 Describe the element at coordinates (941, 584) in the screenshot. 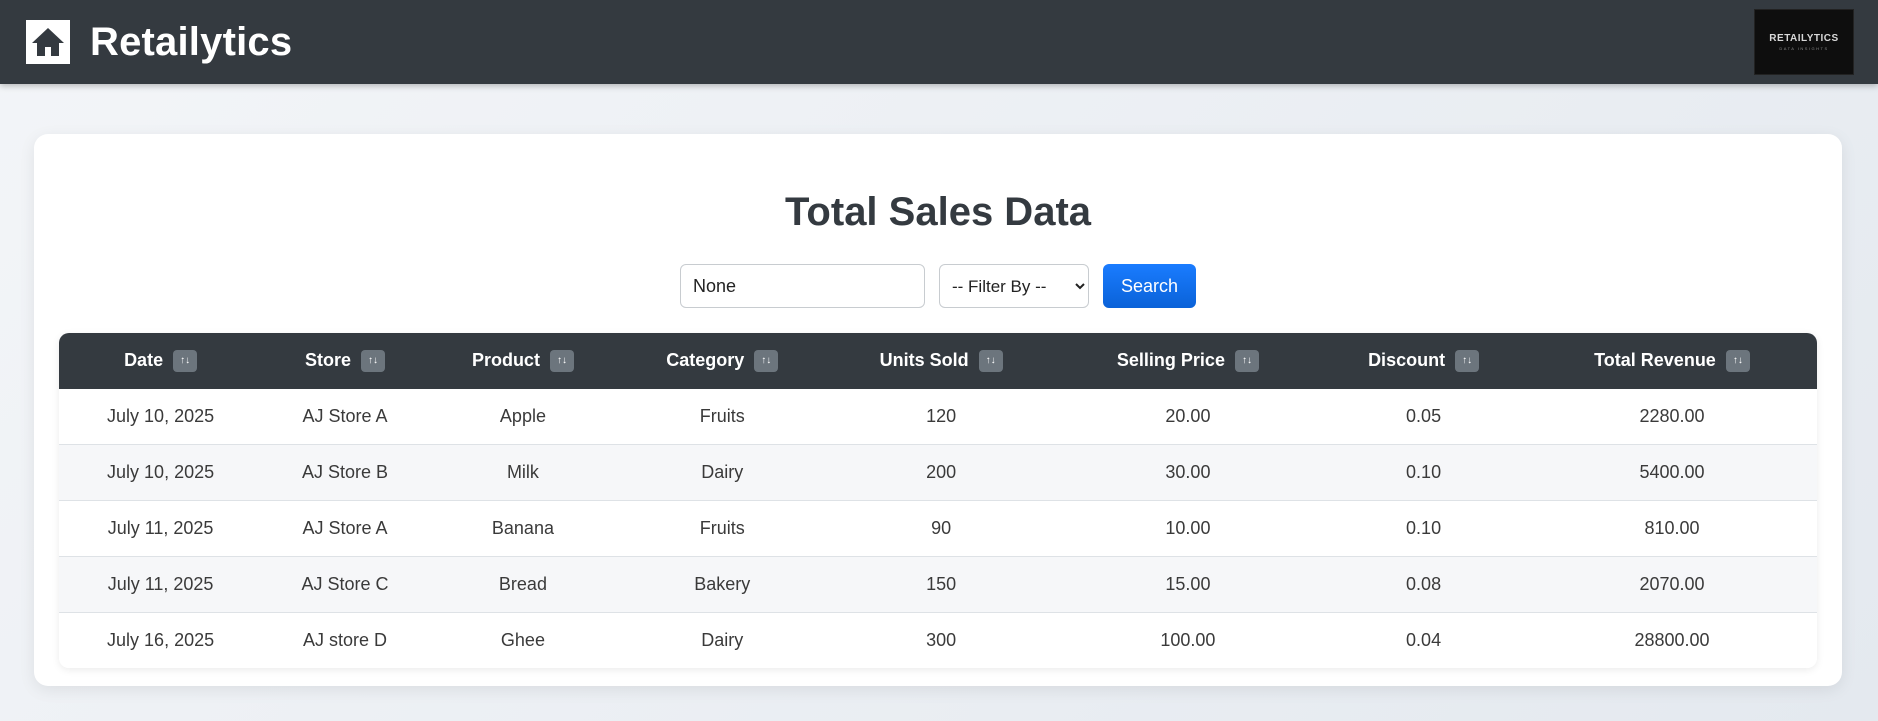

I see `cell-units-sold: 150` at that location.